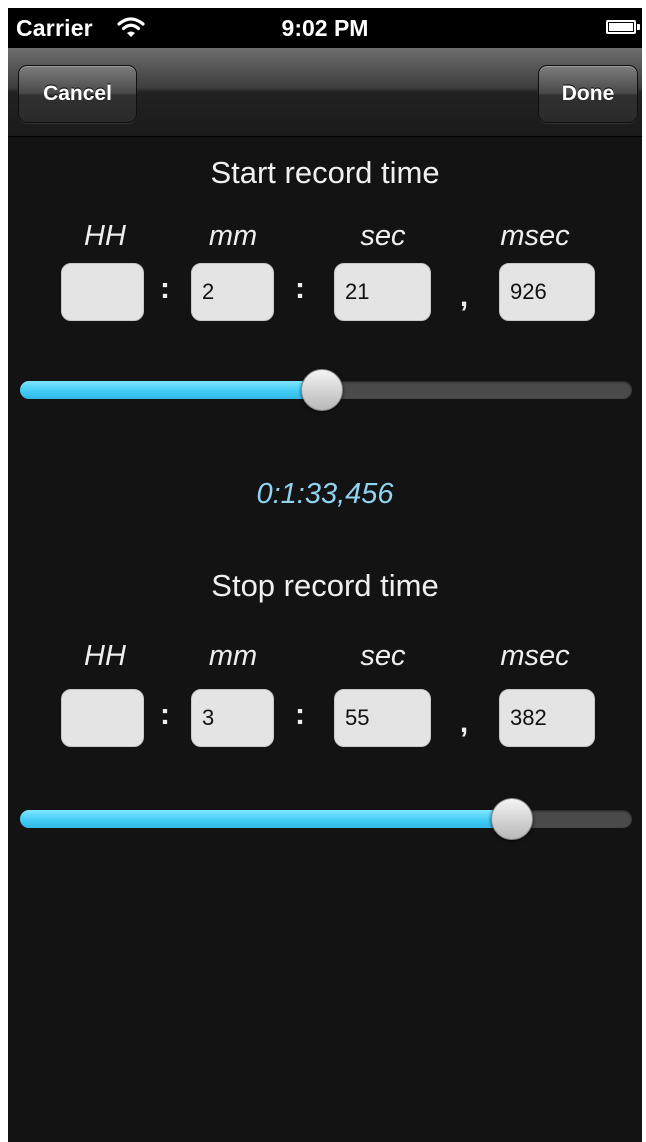 The image size is (646, 1142). I want to click on stop-sec-label: sec, so click(383, 656).